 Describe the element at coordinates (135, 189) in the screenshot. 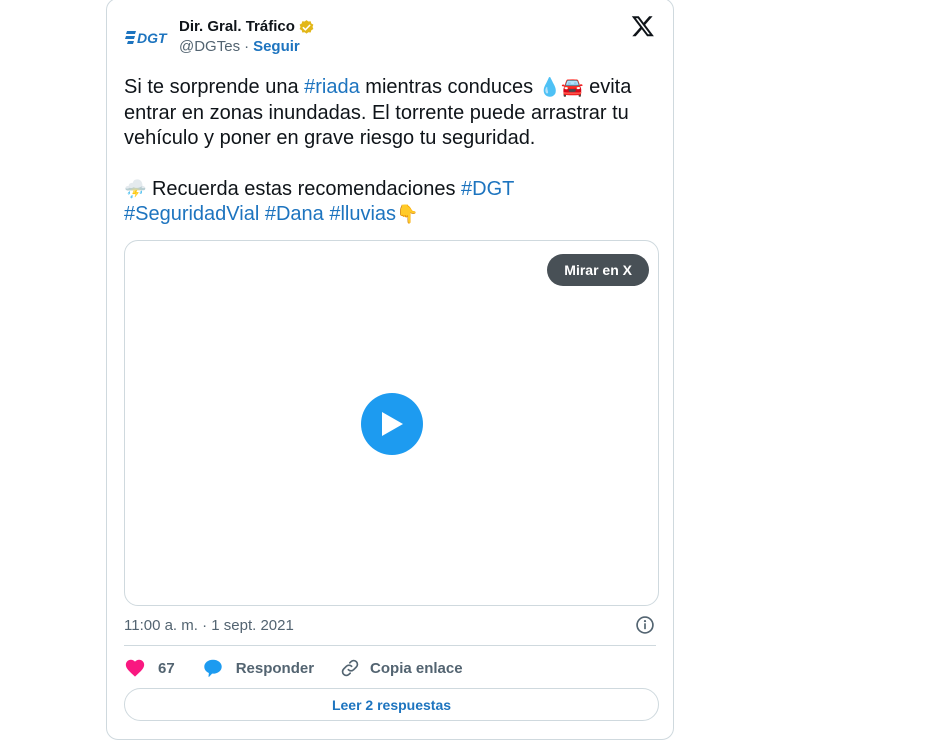

I see `storm-emoji-icon: ⛈️` at that location.